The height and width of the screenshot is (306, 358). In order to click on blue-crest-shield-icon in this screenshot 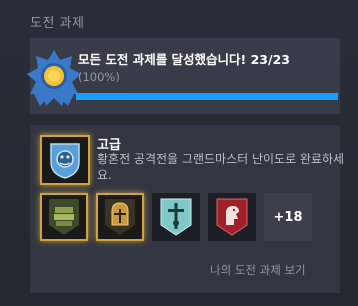, I will do `click(65, 161)`.